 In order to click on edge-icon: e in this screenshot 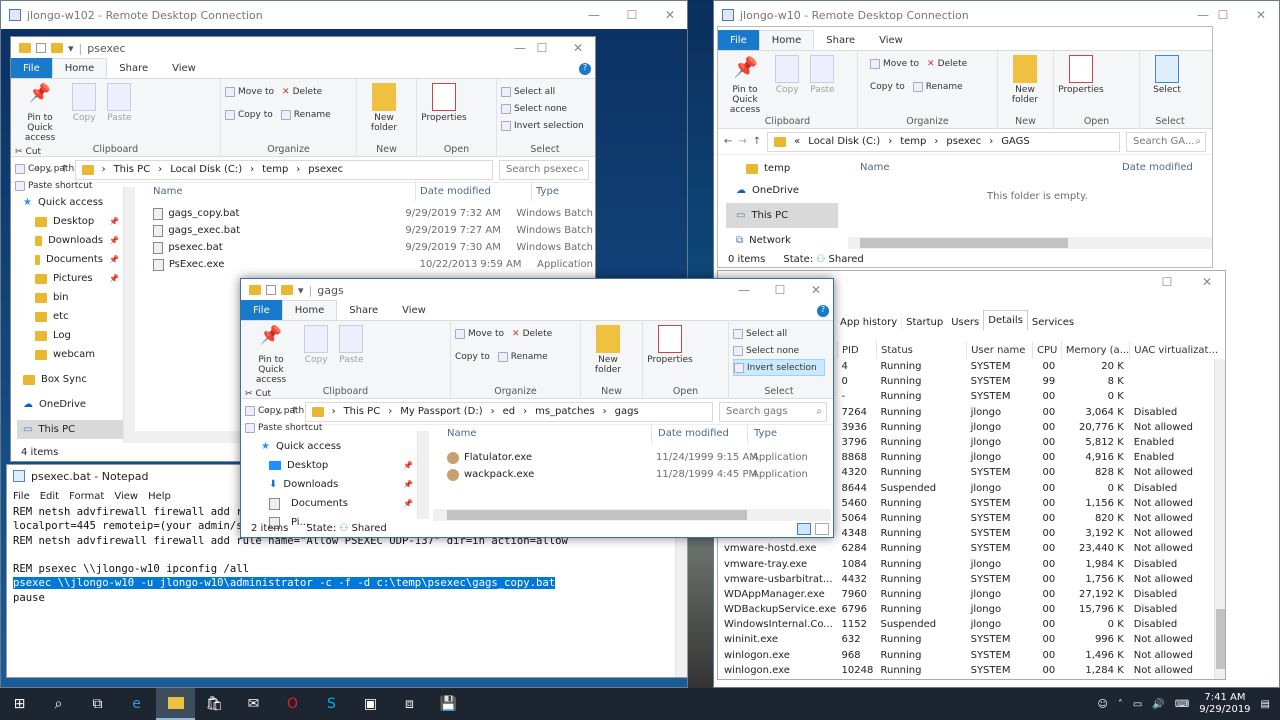, I will do `click(136, 704)`.